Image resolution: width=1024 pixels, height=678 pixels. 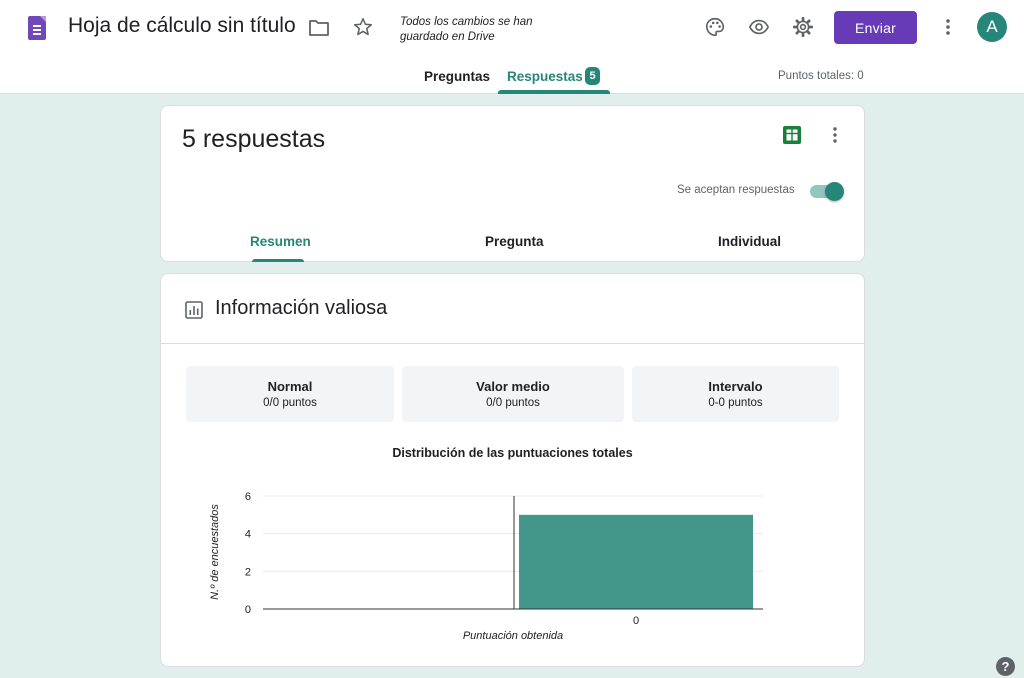 I want to click on star-icon, so click(x=363, y=27).